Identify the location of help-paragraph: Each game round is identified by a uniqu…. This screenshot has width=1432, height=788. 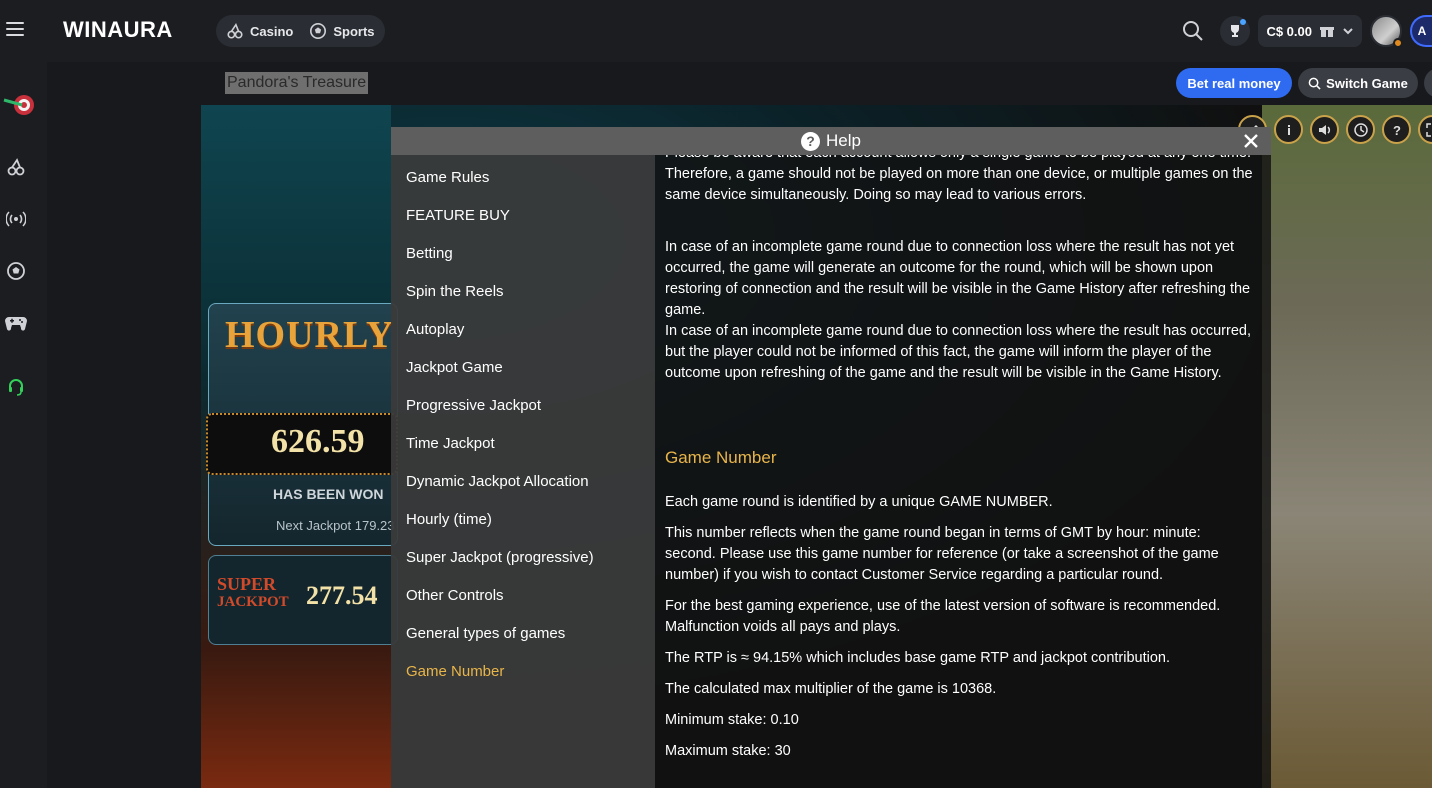
(859, 502).